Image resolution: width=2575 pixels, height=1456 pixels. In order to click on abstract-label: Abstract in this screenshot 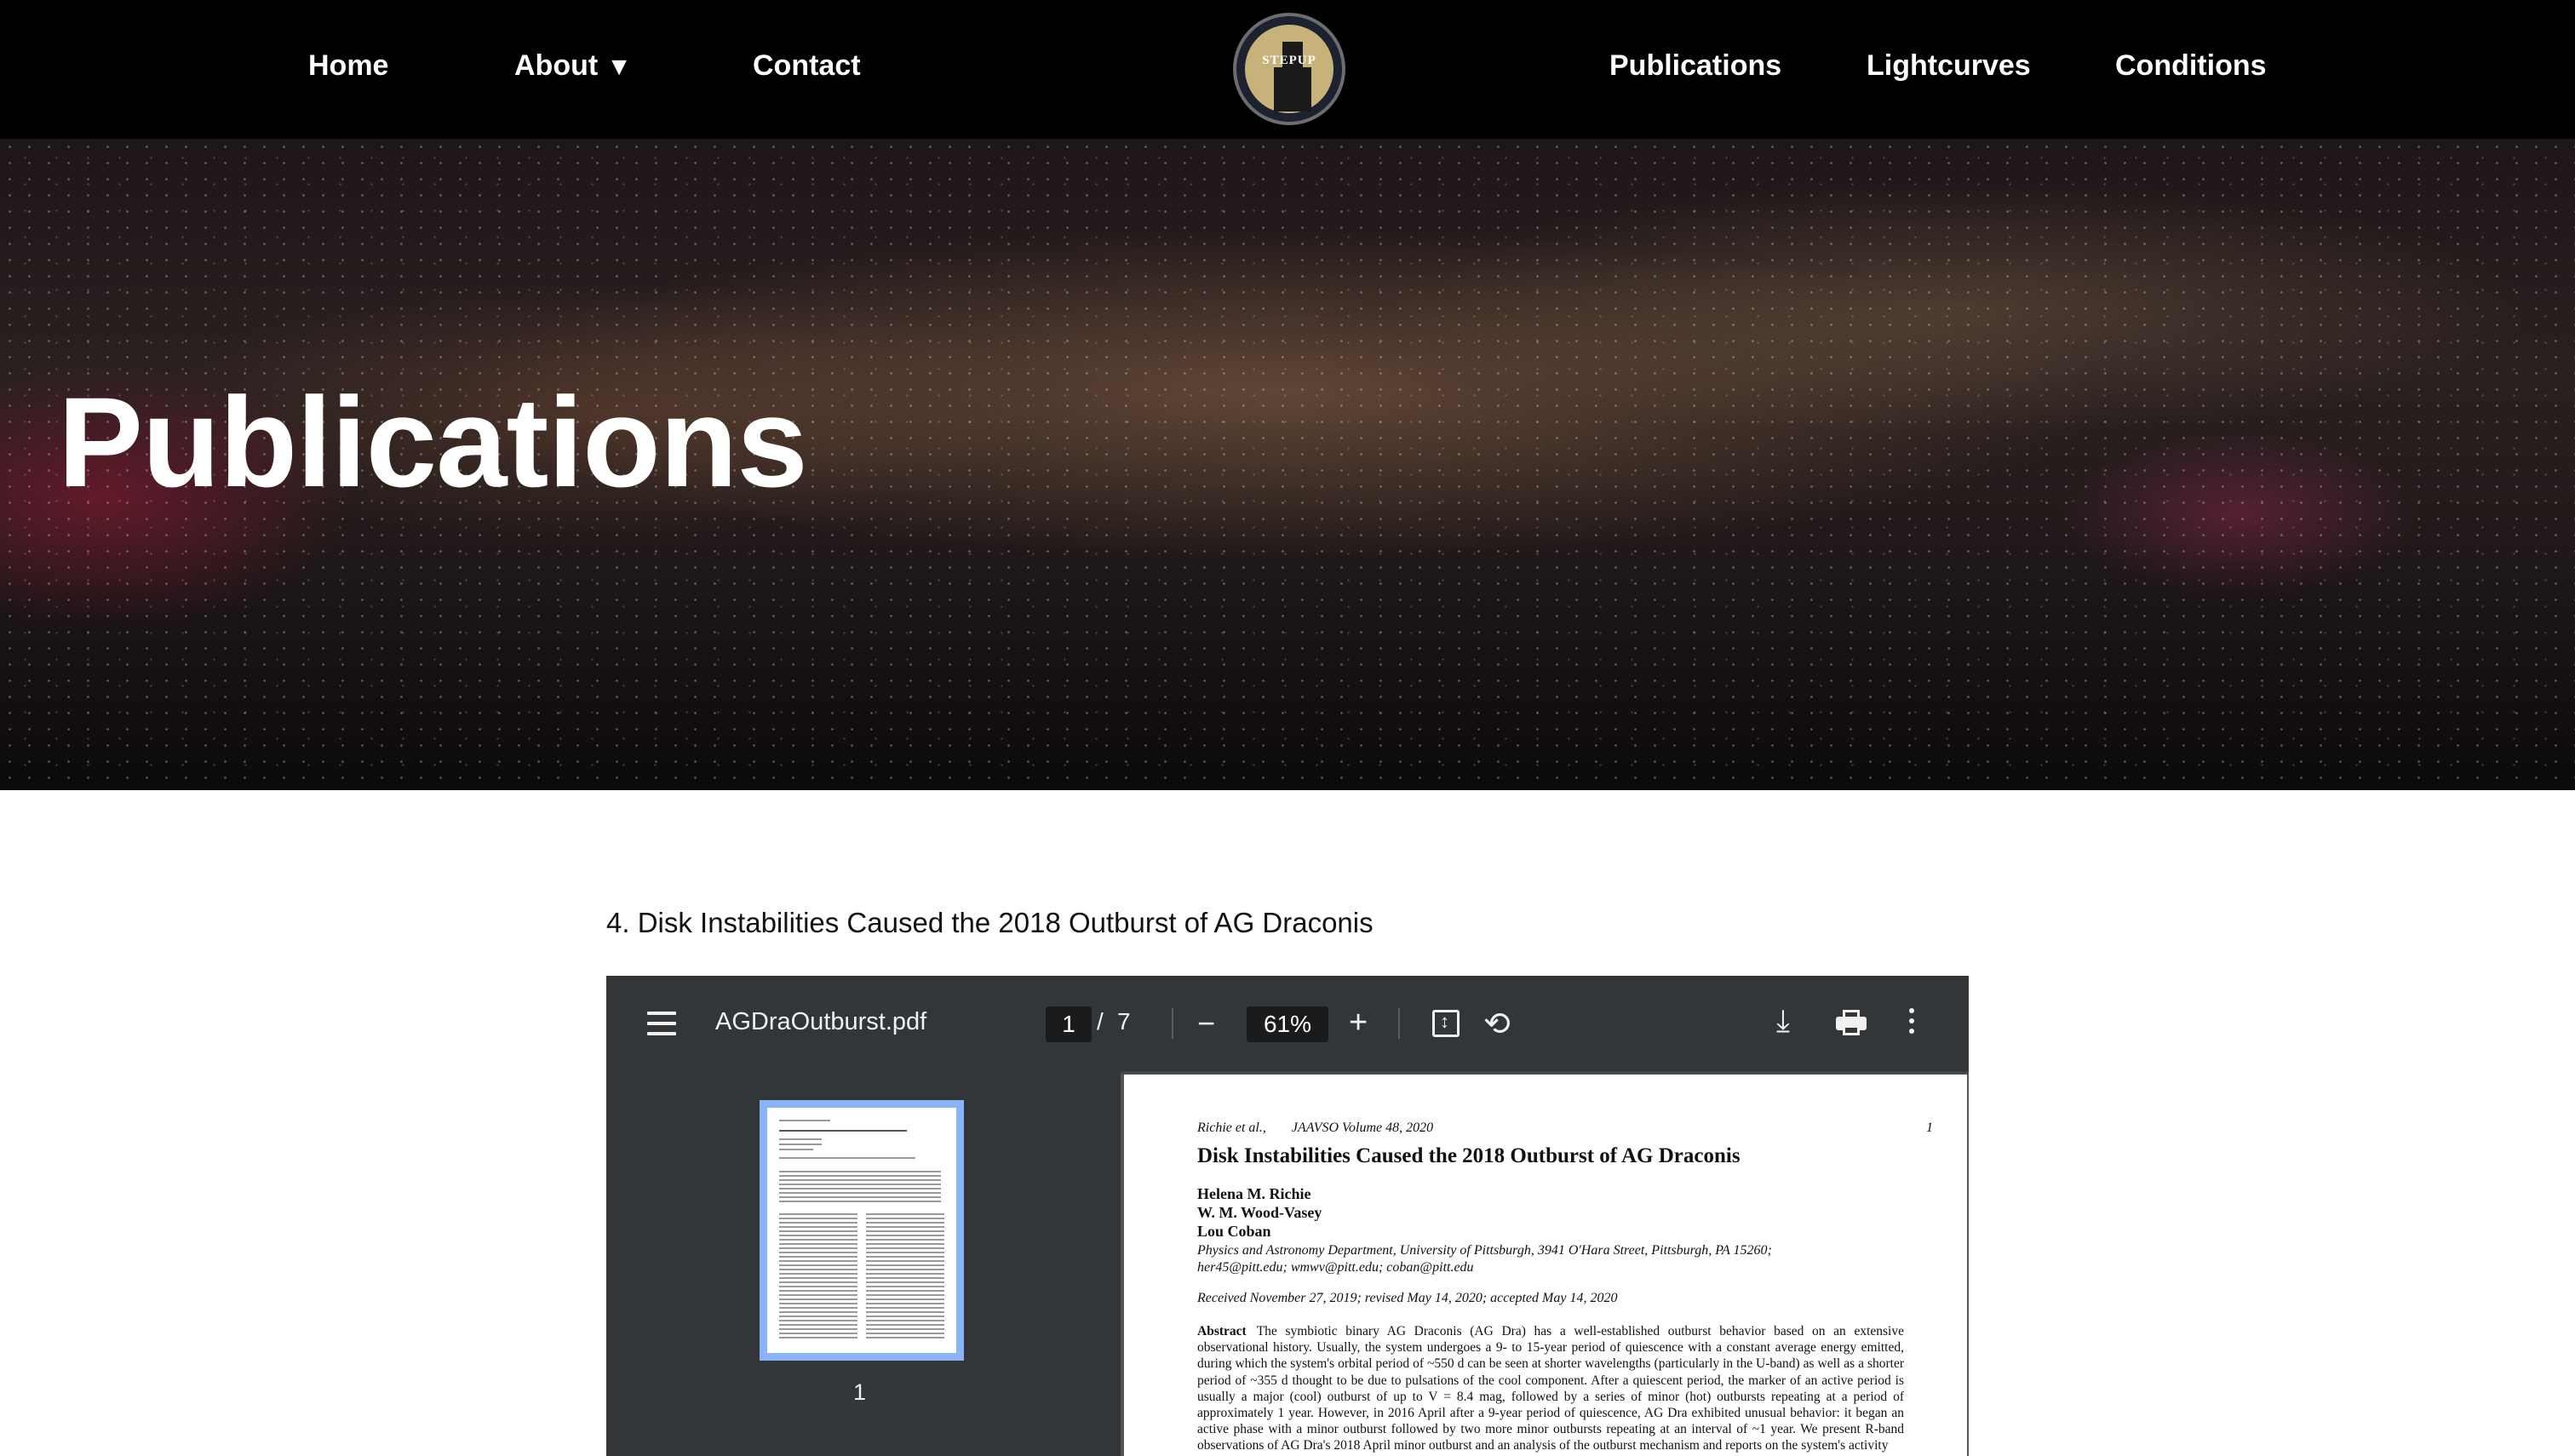, I will do `click(1222, 1331)`.